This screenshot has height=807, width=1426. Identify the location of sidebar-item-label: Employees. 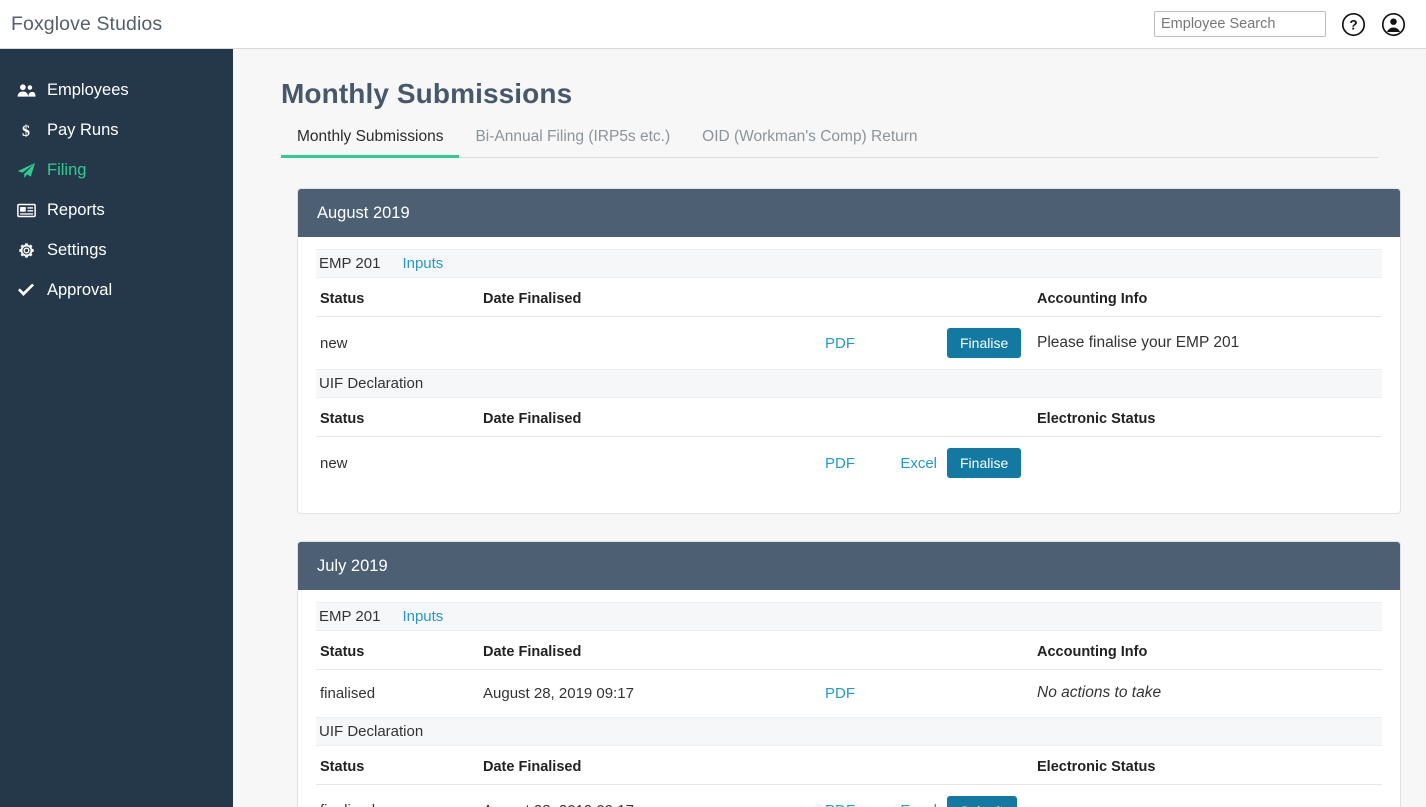
(88, 89).